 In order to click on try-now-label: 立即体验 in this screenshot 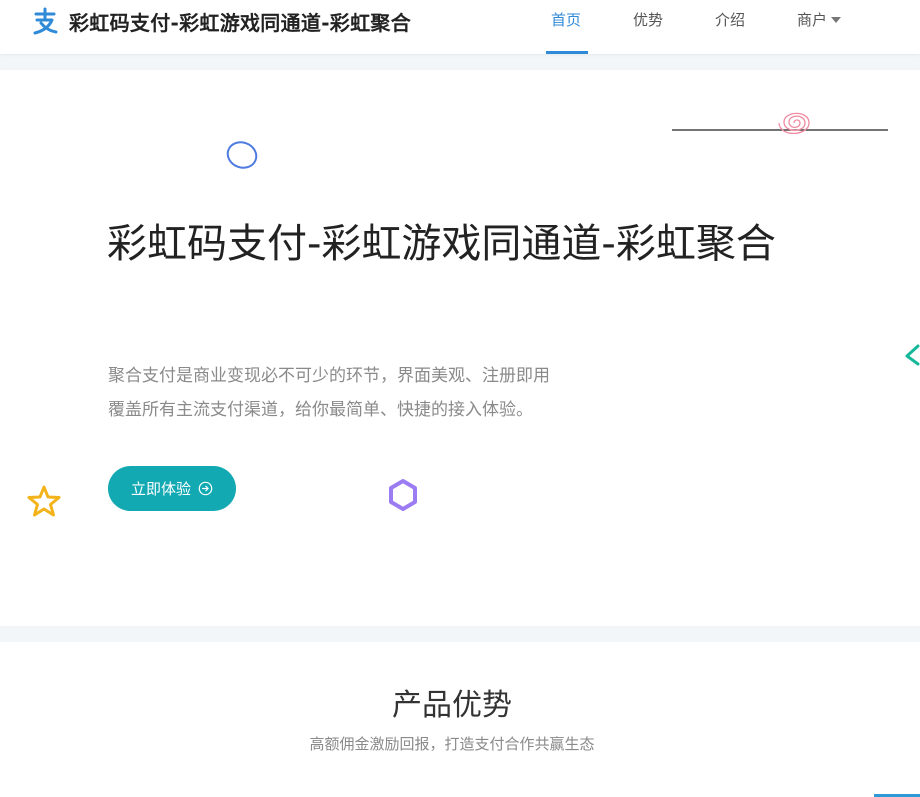, I will do `click(160, 489)`.